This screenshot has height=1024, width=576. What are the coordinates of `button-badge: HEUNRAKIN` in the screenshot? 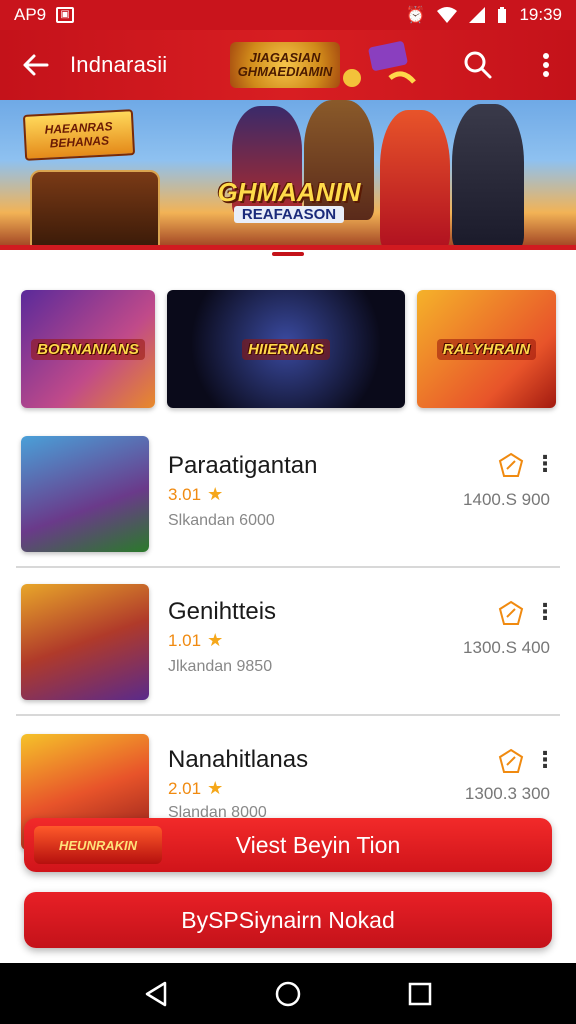 It's located at (98, 845).